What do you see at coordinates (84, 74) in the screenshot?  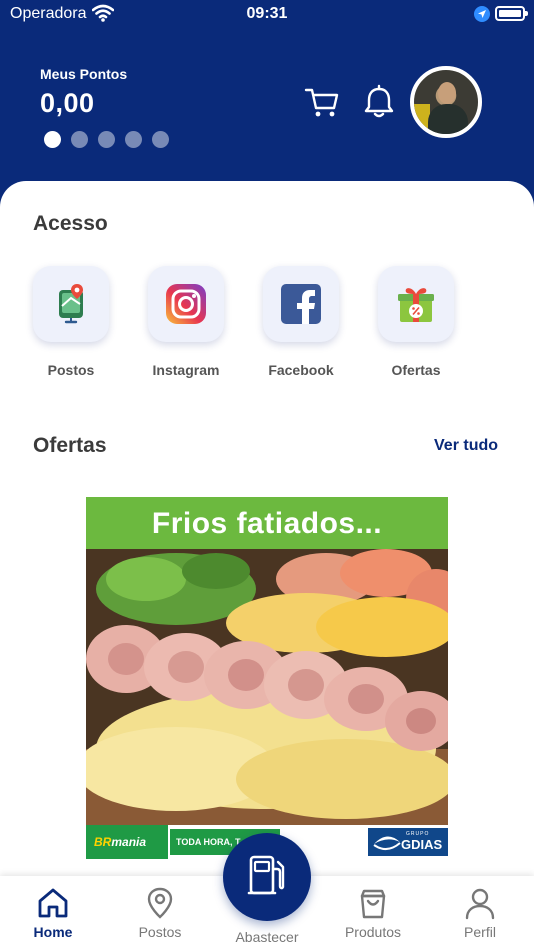 I see `points-label: Meus Pontos` at bounding box center [84, 74].